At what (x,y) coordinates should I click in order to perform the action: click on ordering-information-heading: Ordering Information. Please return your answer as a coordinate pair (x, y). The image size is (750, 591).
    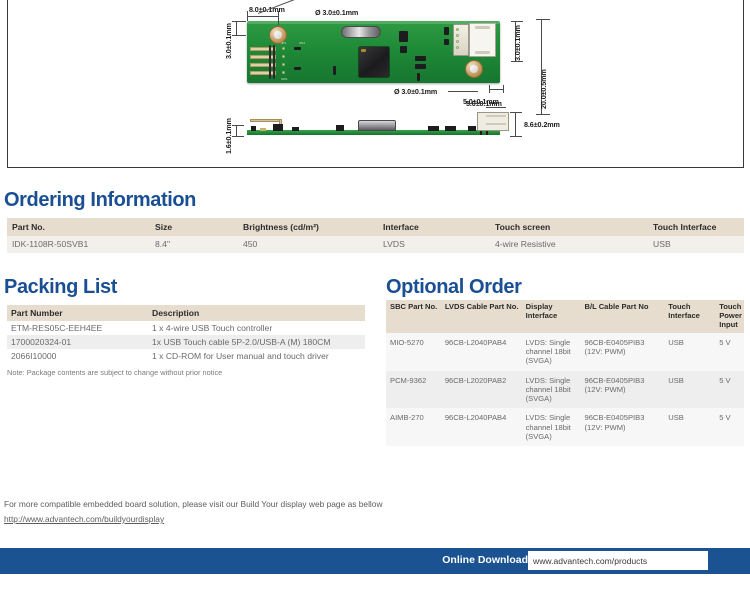
    Looking at the image, I should click on (100, 200).